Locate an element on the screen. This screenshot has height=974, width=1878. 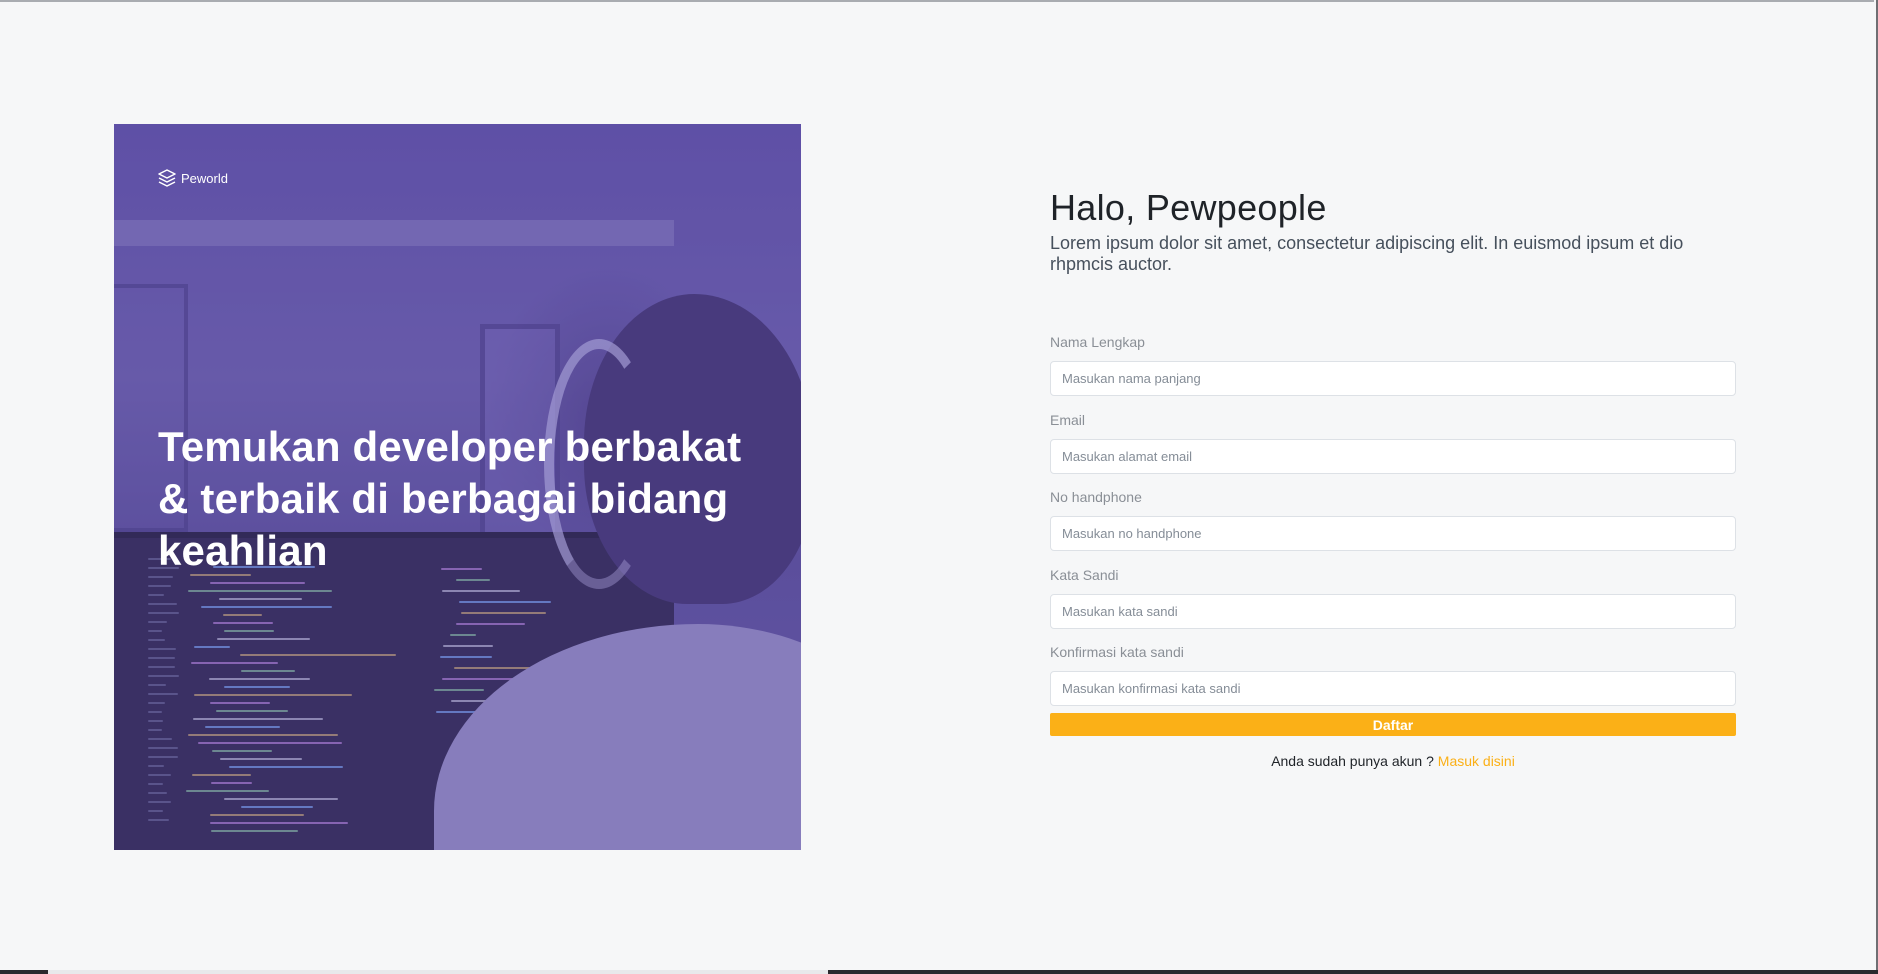
full-name-input is located at coordinates (1393, 378).